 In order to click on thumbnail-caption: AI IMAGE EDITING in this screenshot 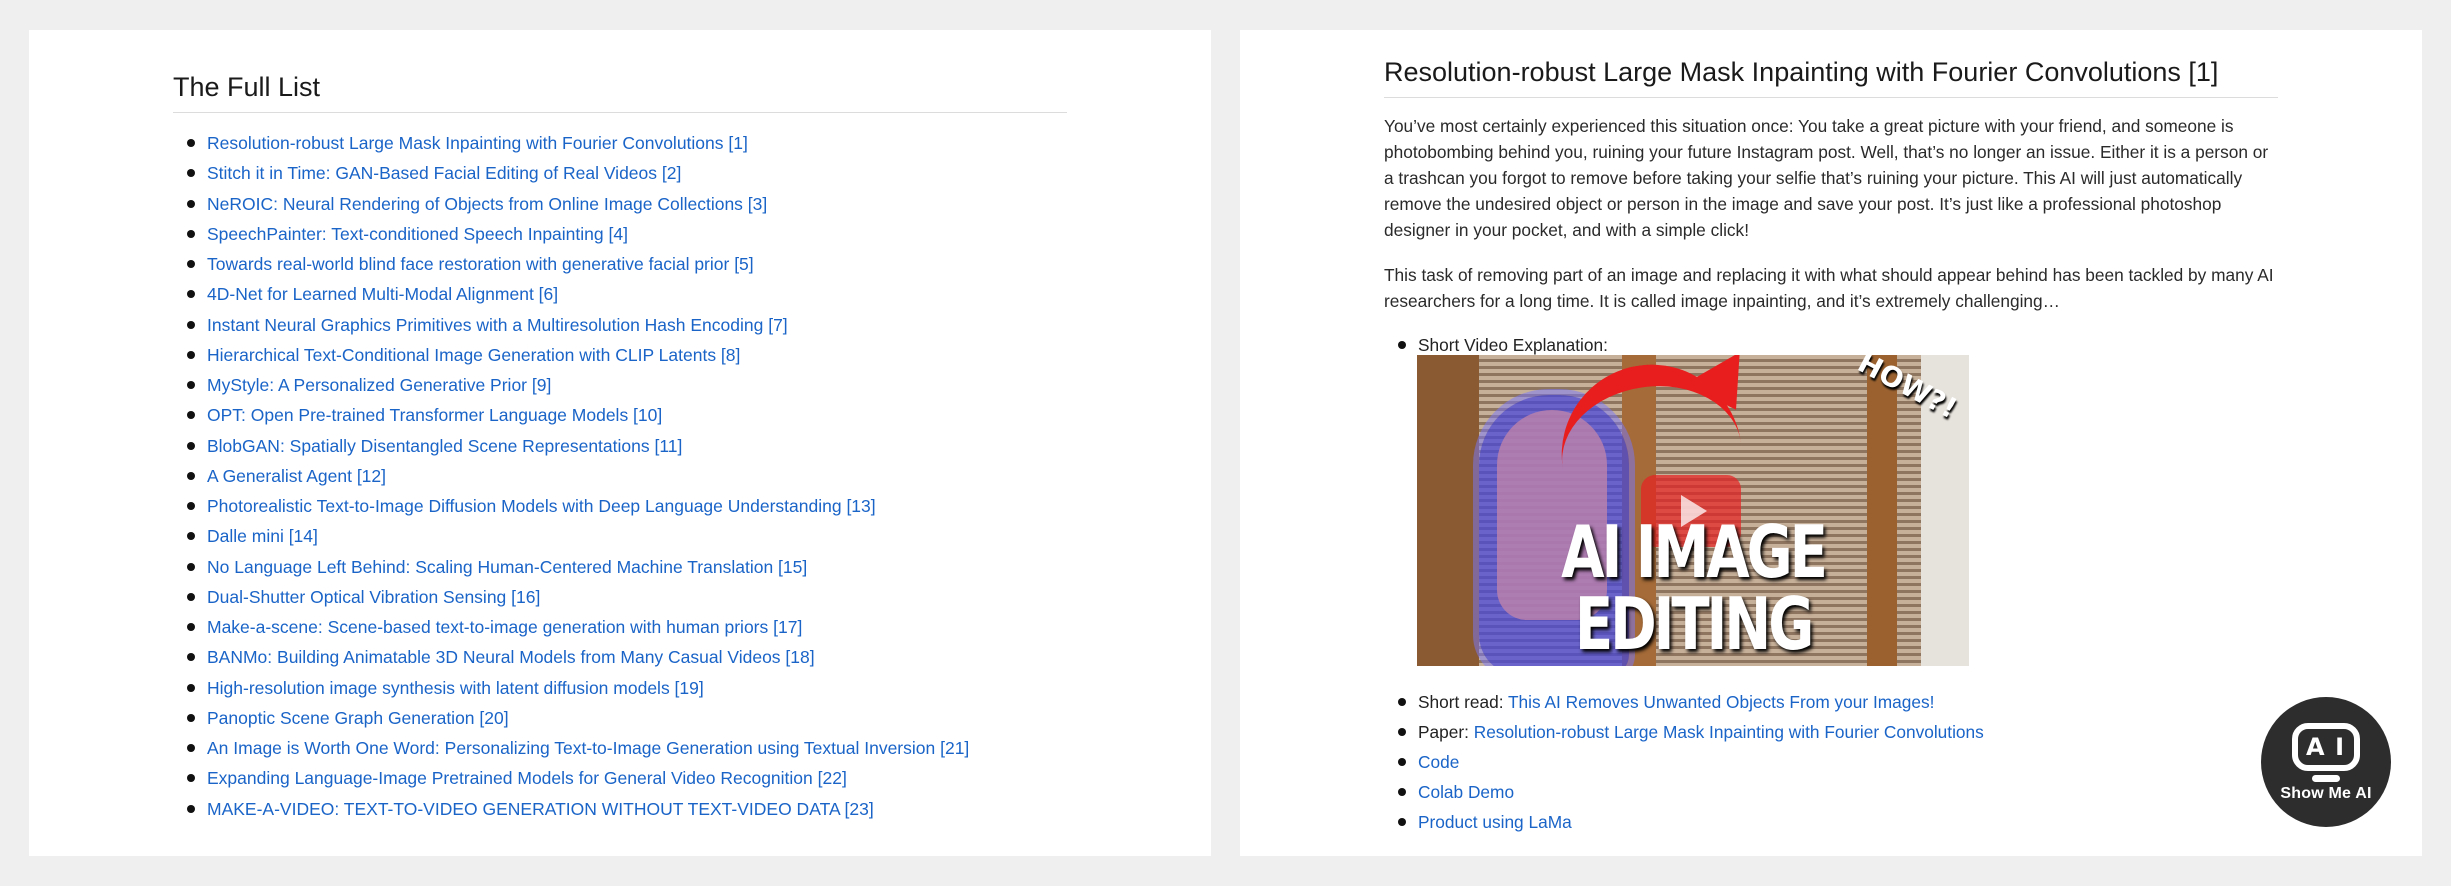, I will do `click(1694, 588)`.